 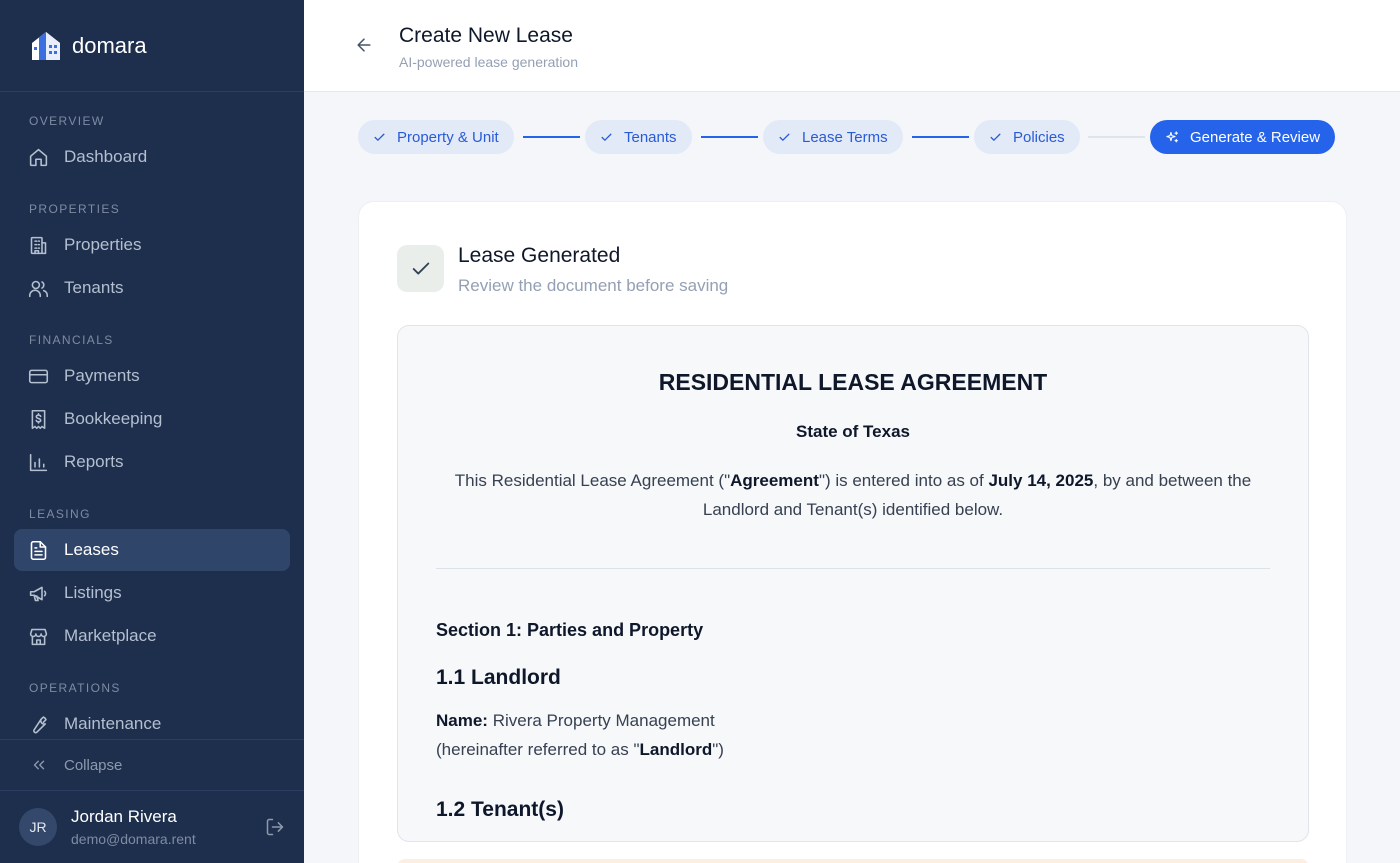 I want to click on landlord-ref-term: Landlord, so click(x=676, y=749).